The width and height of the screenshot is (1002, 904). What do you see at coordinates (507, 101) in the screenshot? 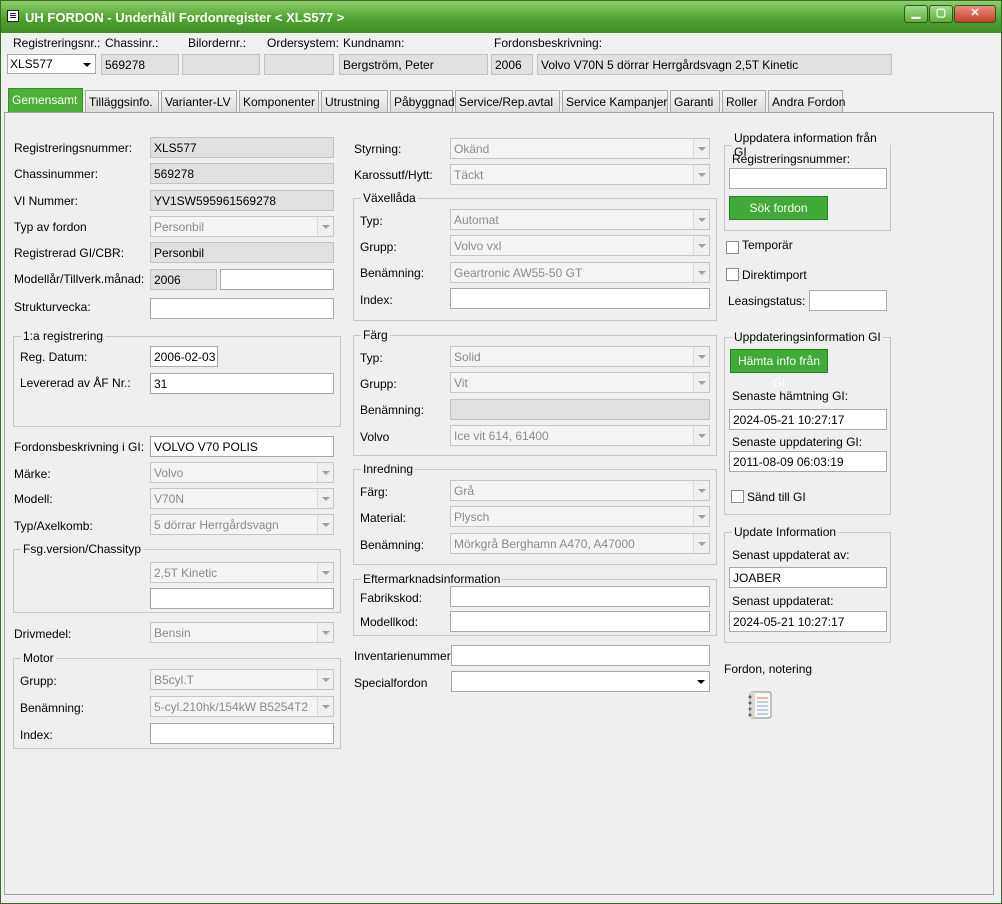
I see `tab-service-rep: Service/Rep.avtal` at bounding box center [507, 101].